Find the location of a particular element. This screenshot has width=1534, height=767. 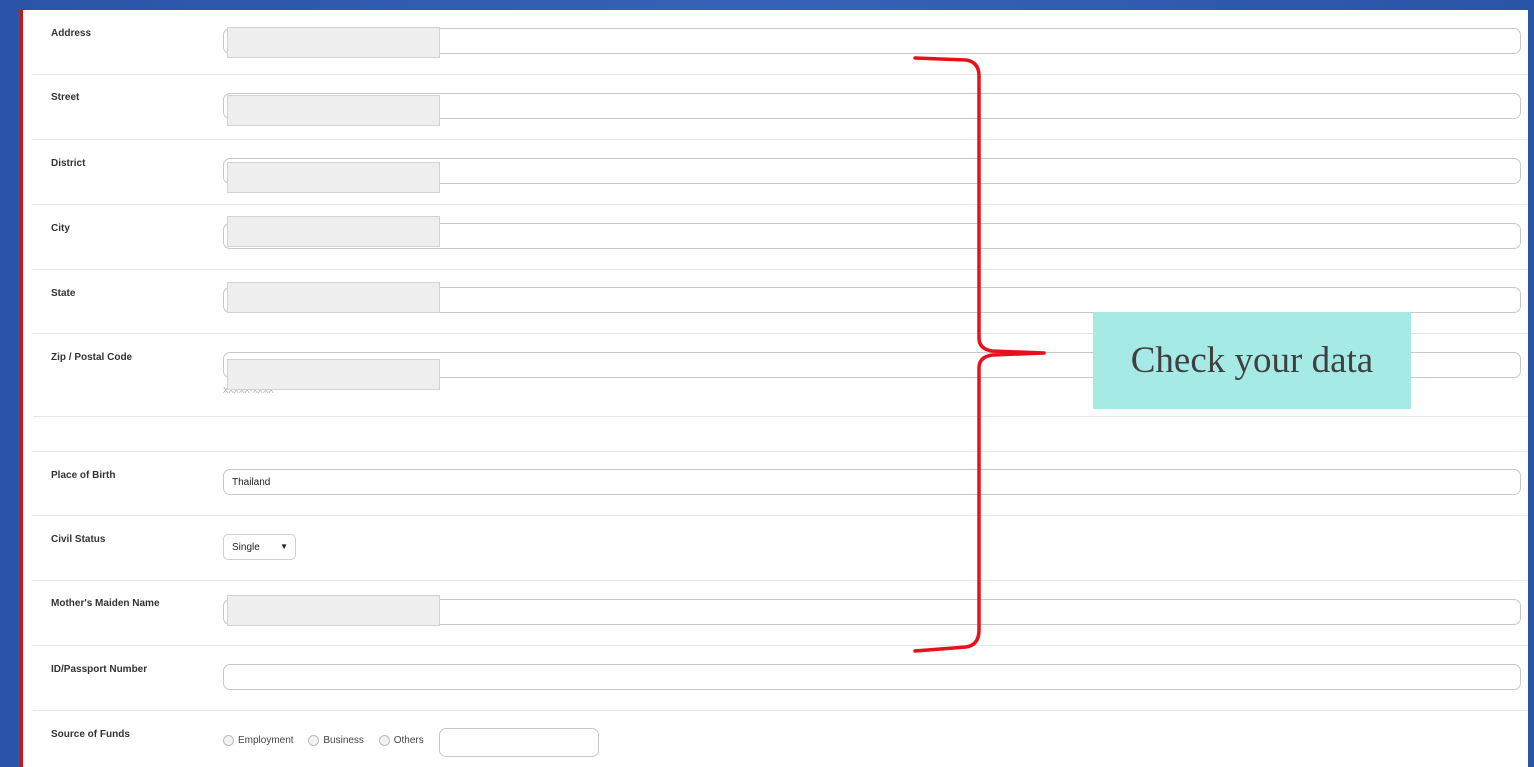

check-data-callout: Check your data is located at coordinates (1252, 360).